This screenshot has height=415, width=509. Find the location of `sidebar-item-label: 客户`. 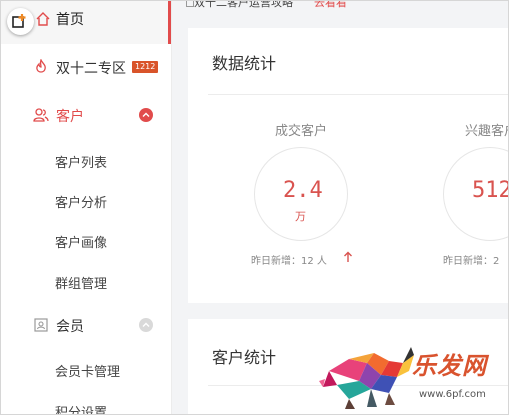

sidebar-item-label: 客户 is located at coordinates (70, 117).